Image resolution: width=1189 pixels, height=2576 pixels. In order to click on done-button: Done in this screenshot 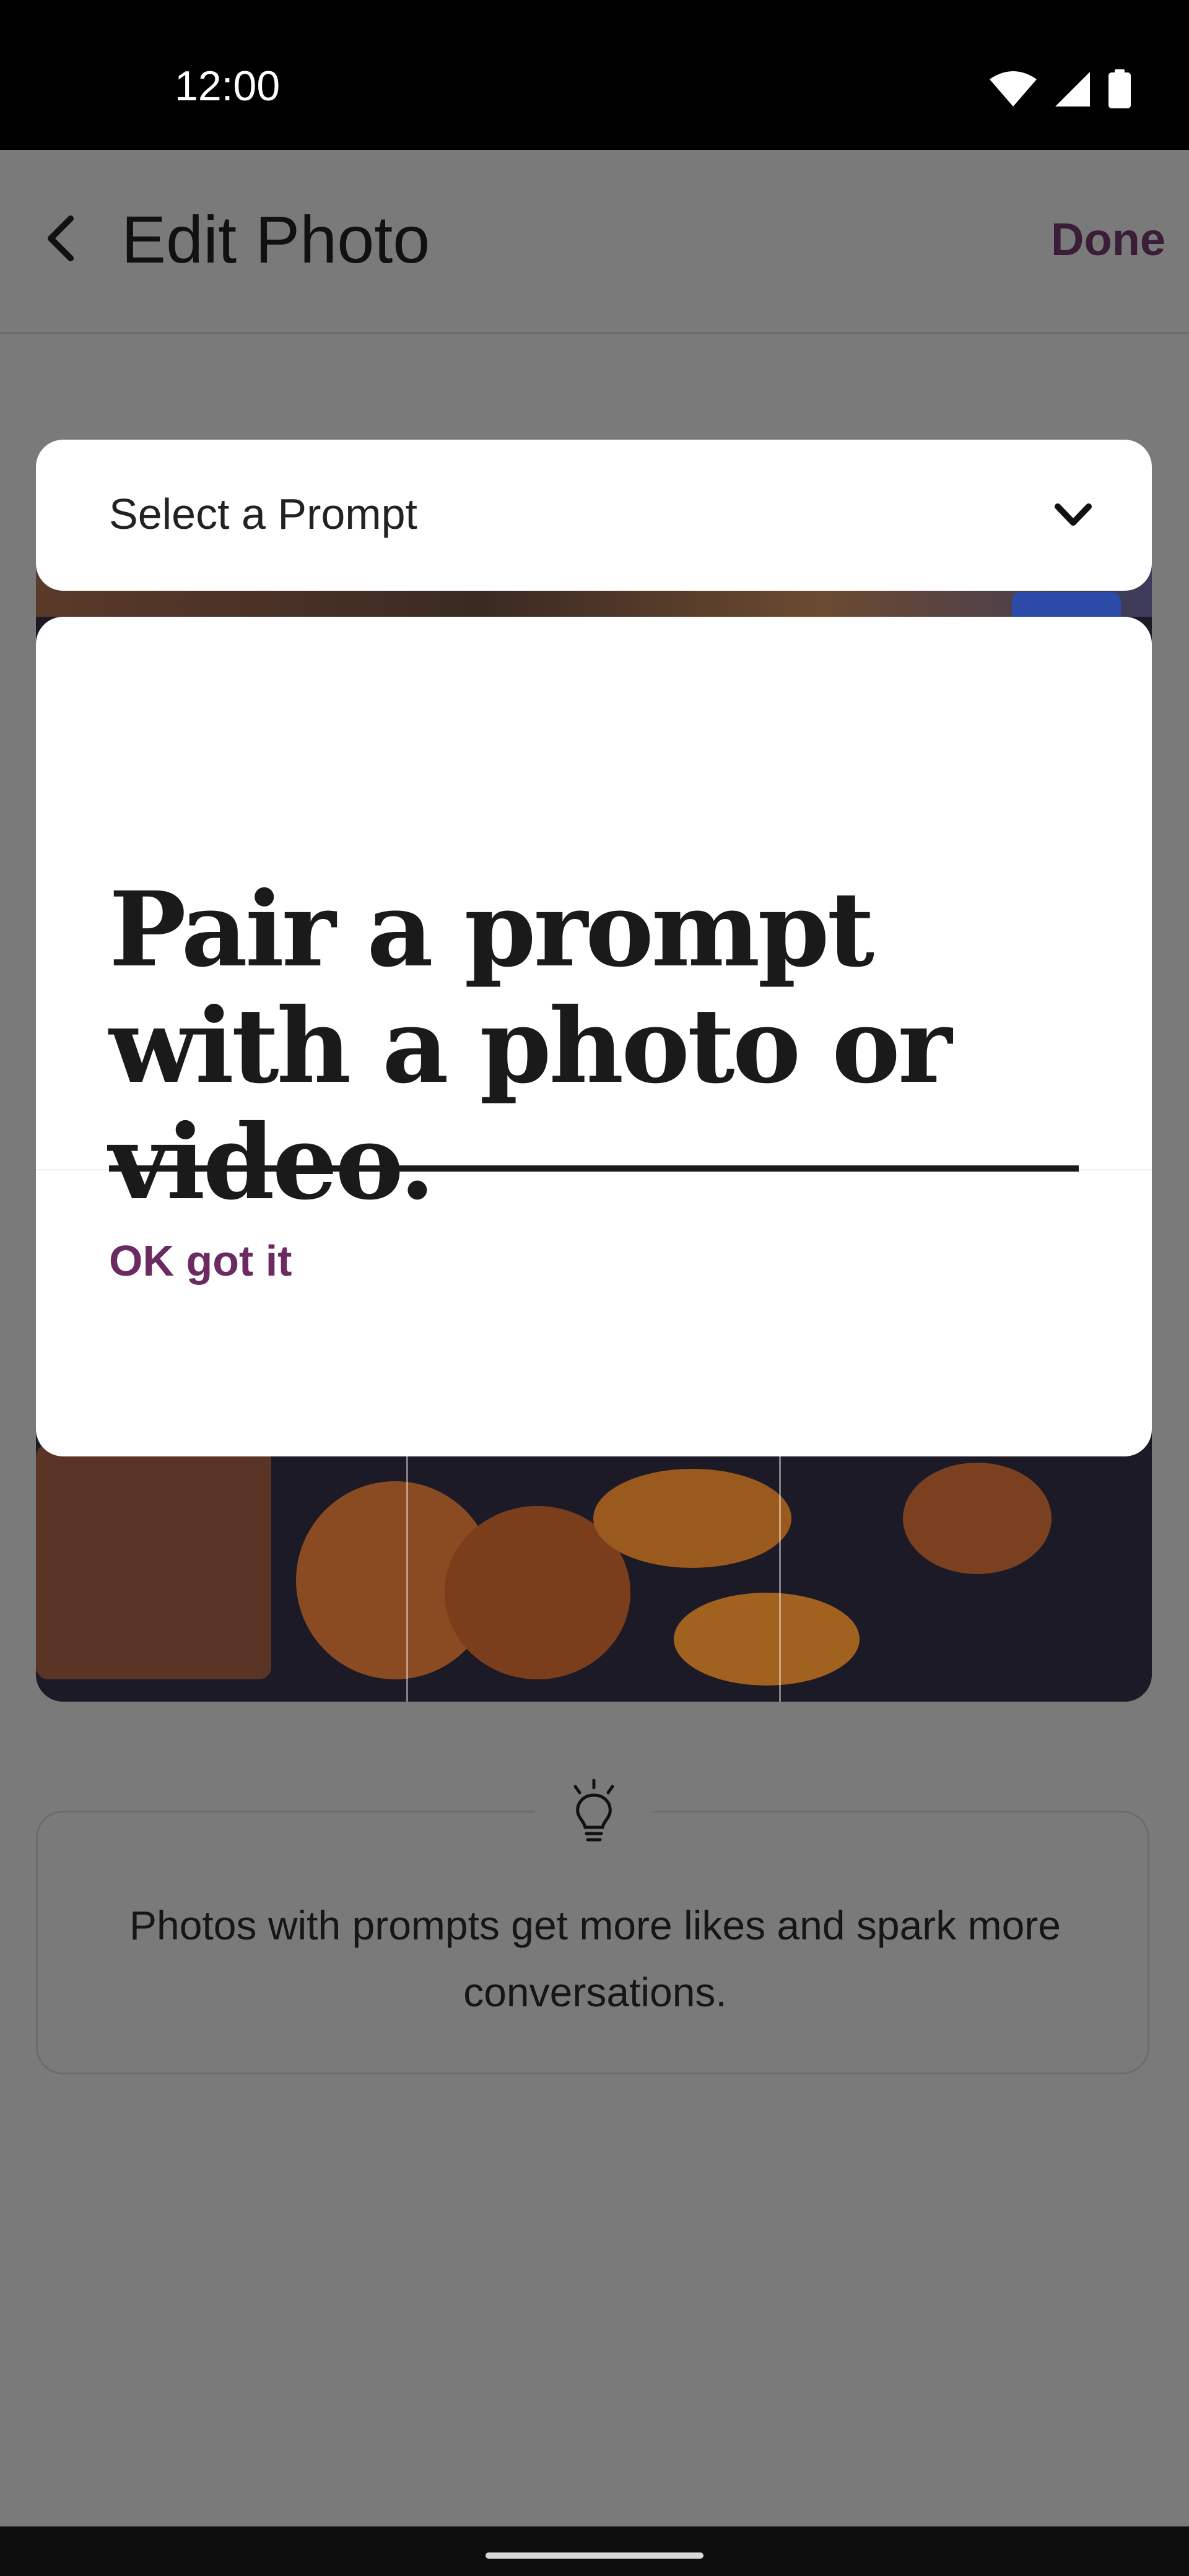, I will do `click(1108, 239)`.